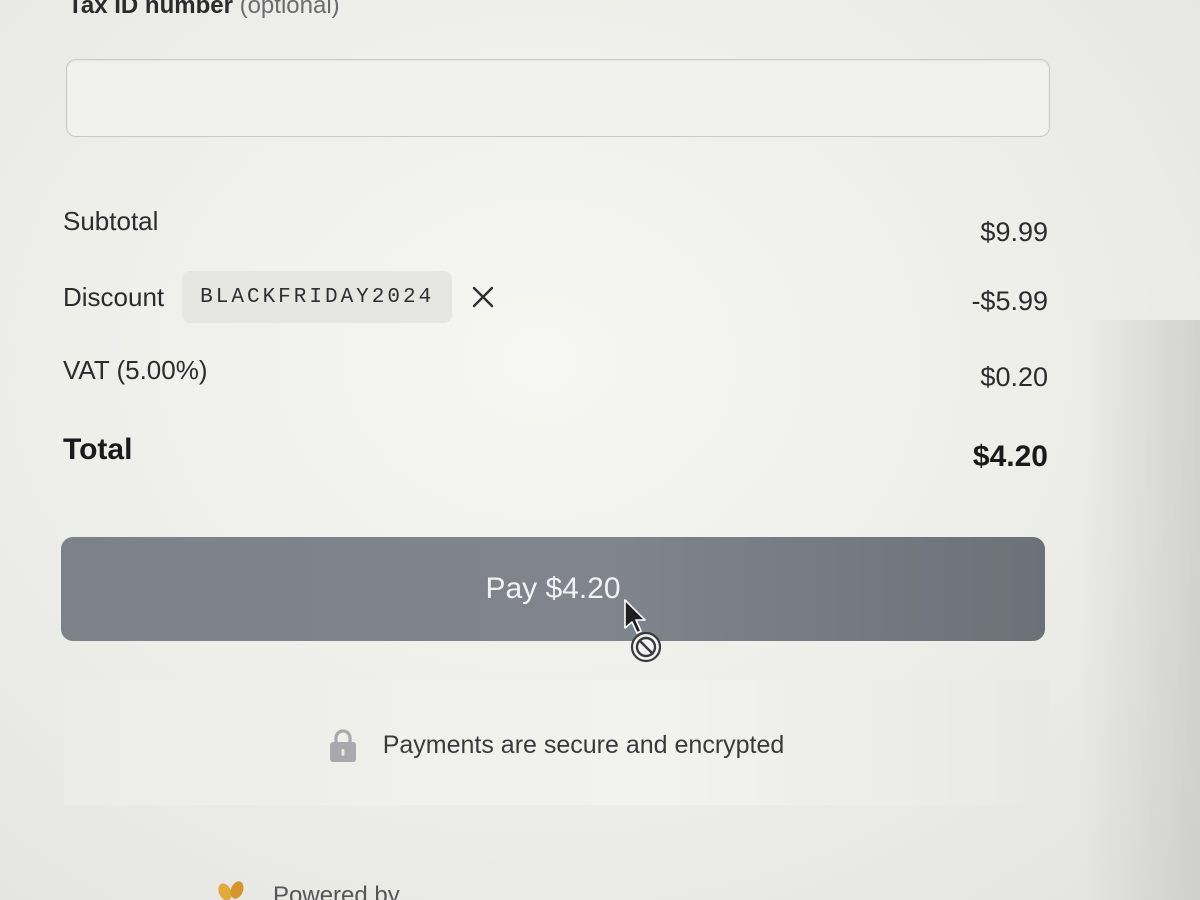  What do you see at coordinates (1014, 376) in the screenshot?
I see `vat-value: $0.20` at bounding box center [1014, 376].